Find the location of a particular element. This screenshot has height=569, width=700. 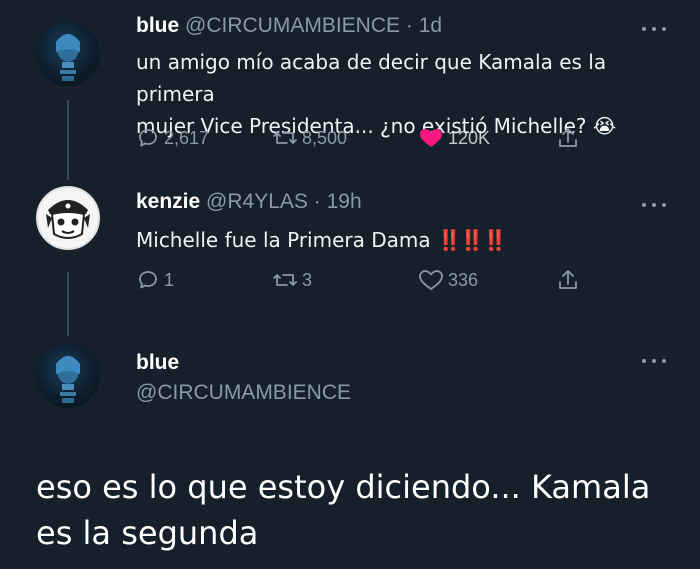

retweet-button: 8,500 is located at coordinates (309, 138).